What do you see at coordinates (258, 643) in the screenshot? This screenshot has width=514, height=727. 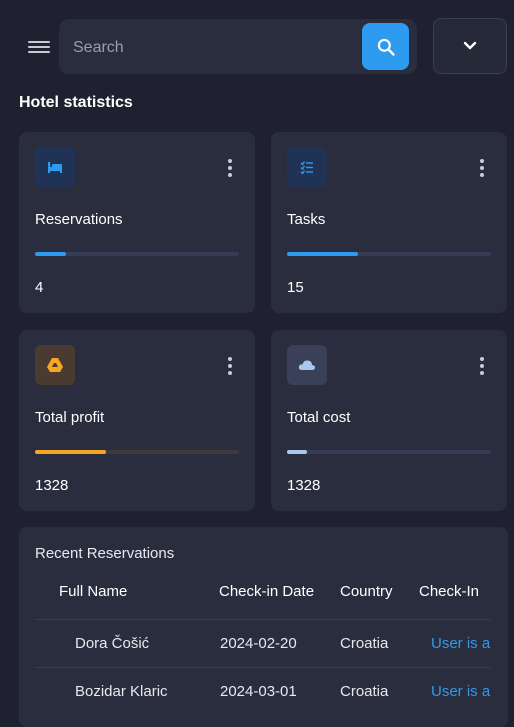 I see `cell-check-in-date: 2024-02-20` at bounding box center [258, 643].